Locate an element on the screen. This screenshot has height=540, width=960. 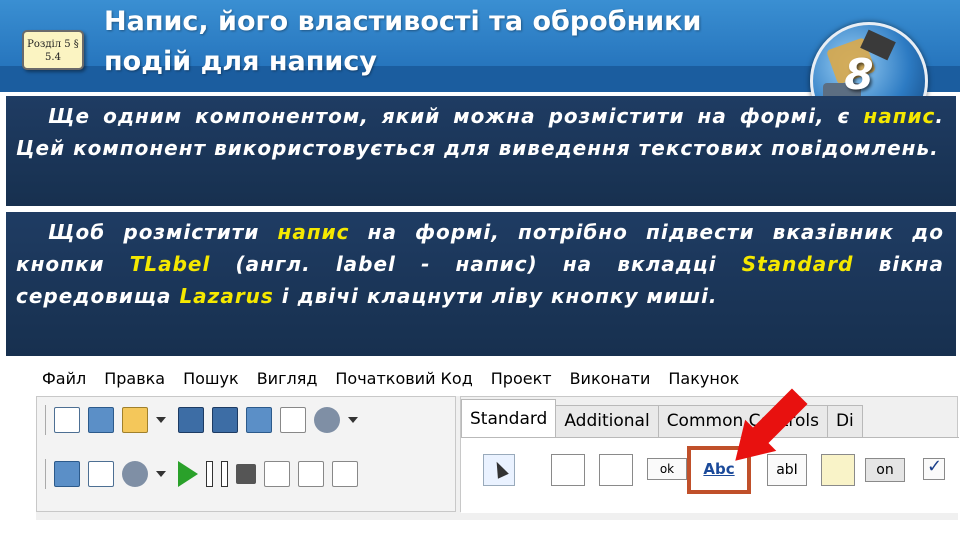
tab-dialogs: Di is located at coordinates (844, 421).